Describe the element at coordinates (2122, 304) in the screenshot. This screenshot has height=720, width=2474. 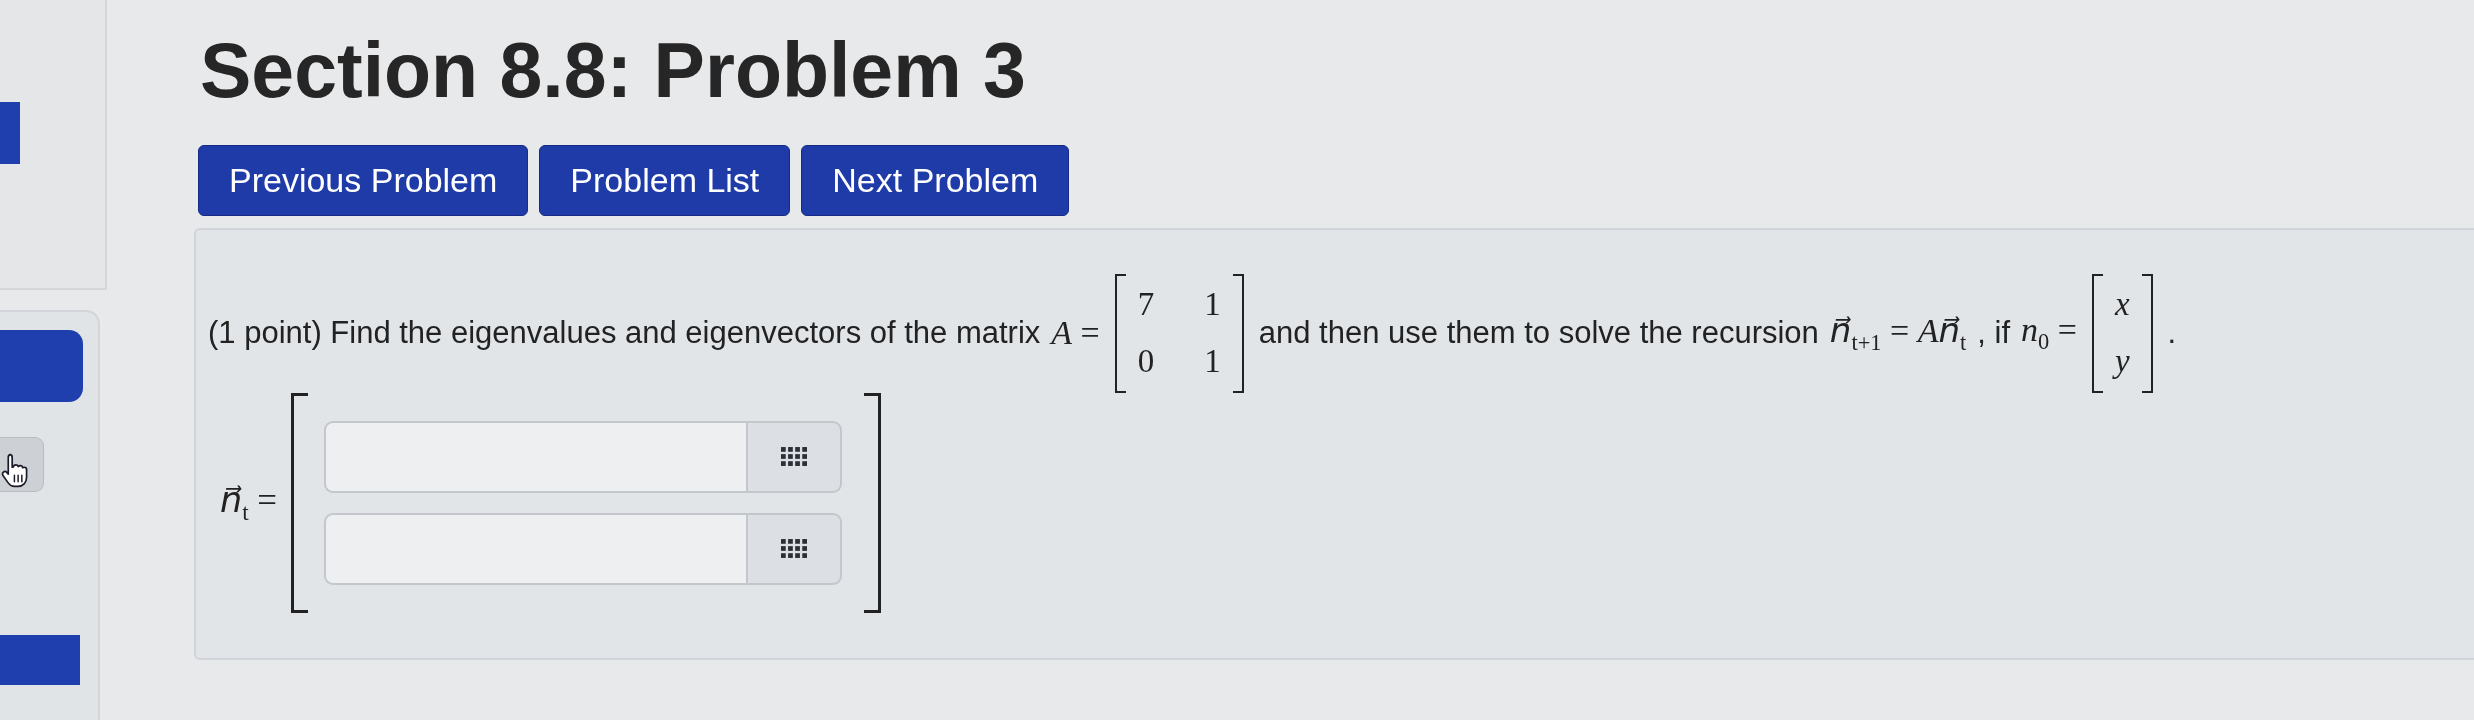
I see `matrix-entry: x` at that location.